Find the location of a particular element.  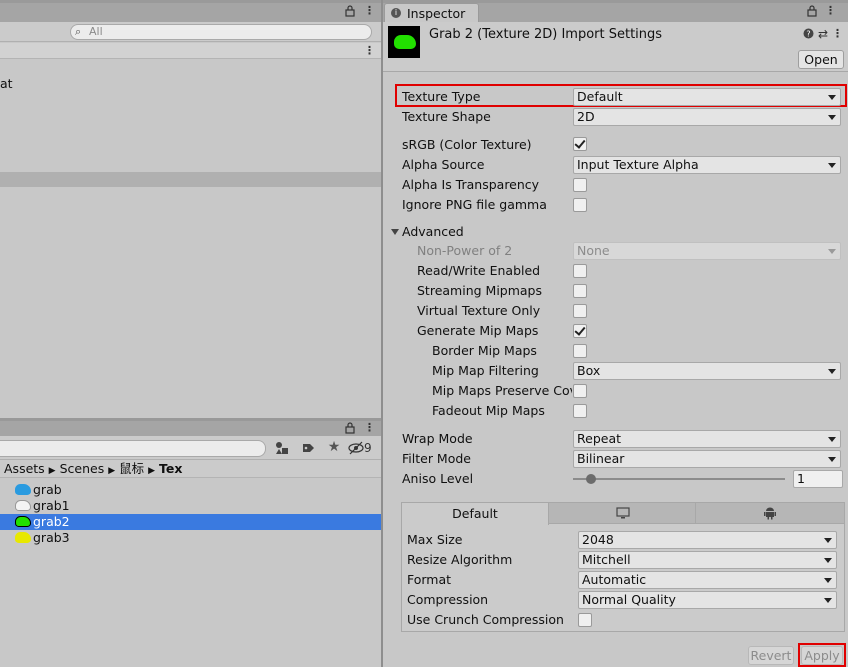

tab-inspector: i Inspector is located at coordinates (431, 12).